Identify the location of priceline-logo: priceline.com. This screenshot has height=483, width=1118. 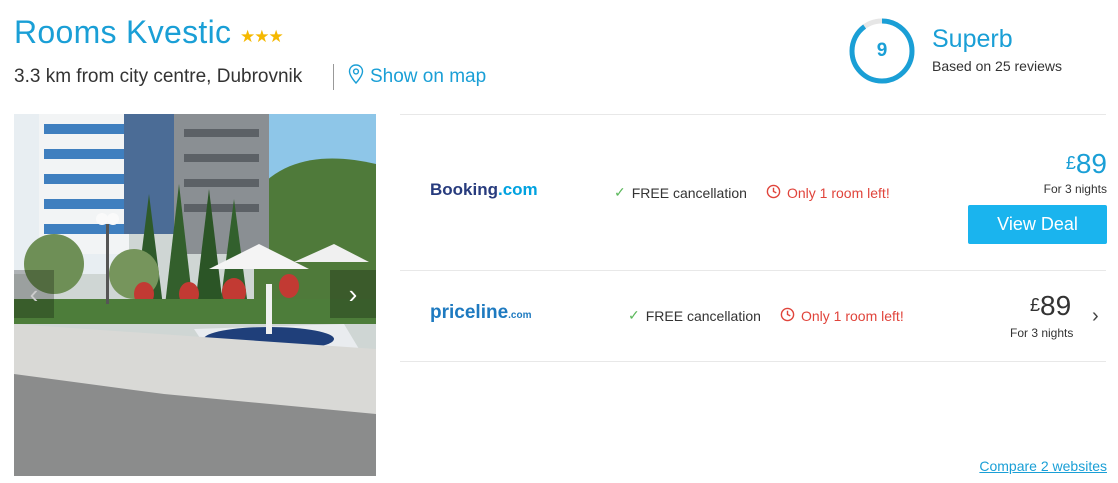
(481, 313).